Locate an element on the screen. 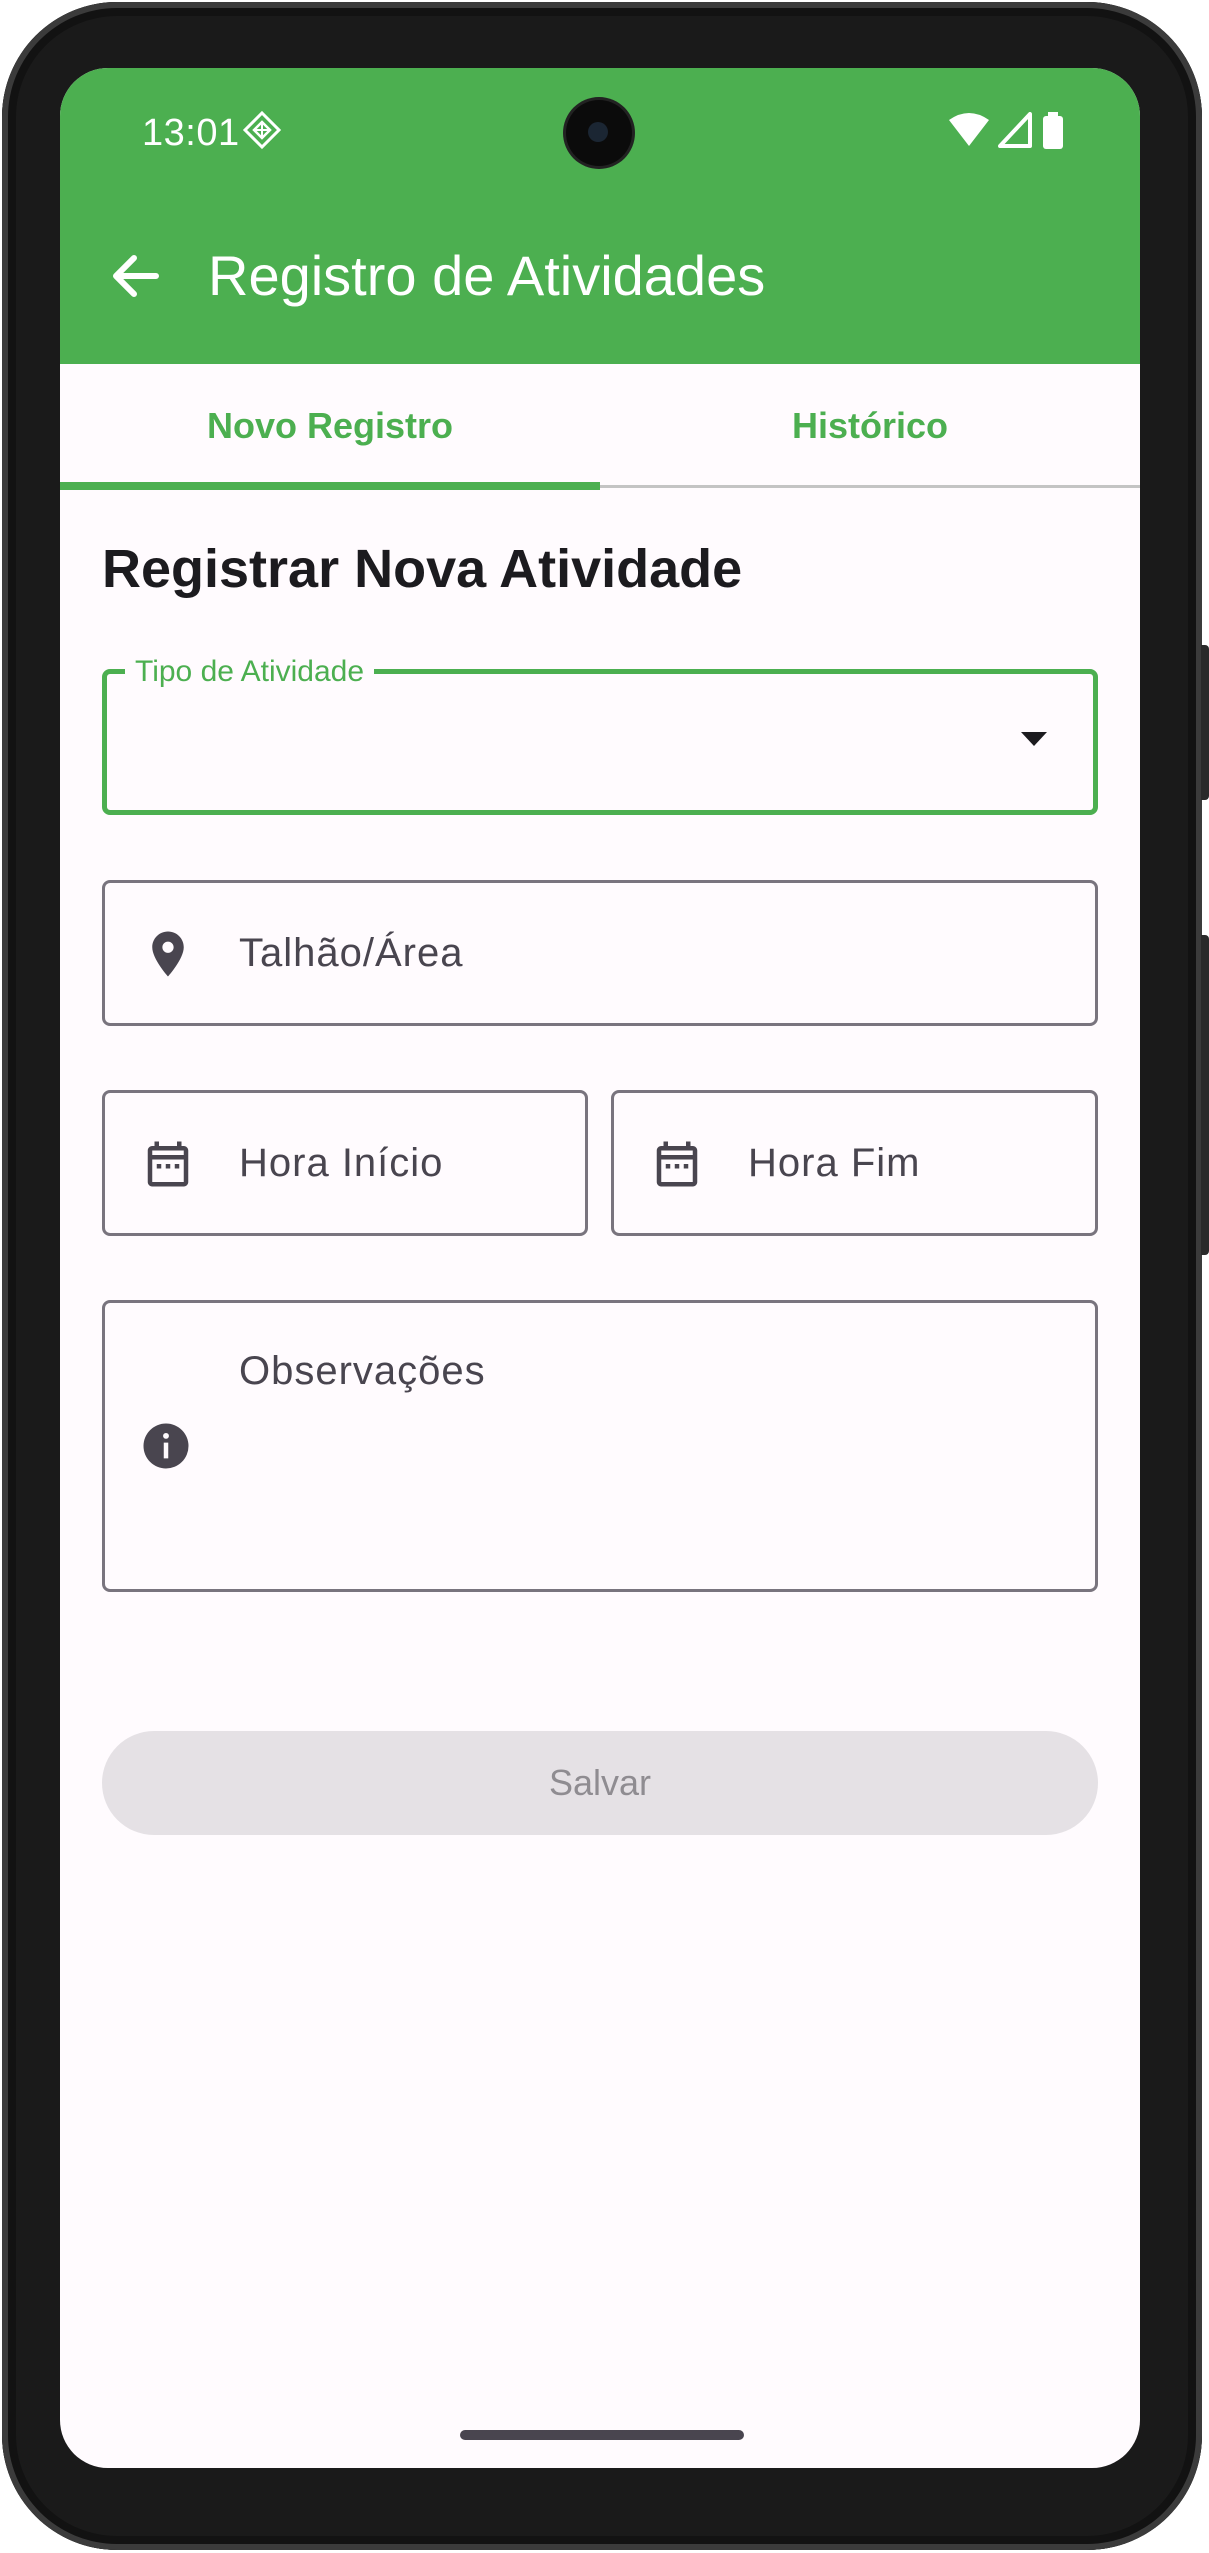  signal-icon is located at coordinates (1015, 130).